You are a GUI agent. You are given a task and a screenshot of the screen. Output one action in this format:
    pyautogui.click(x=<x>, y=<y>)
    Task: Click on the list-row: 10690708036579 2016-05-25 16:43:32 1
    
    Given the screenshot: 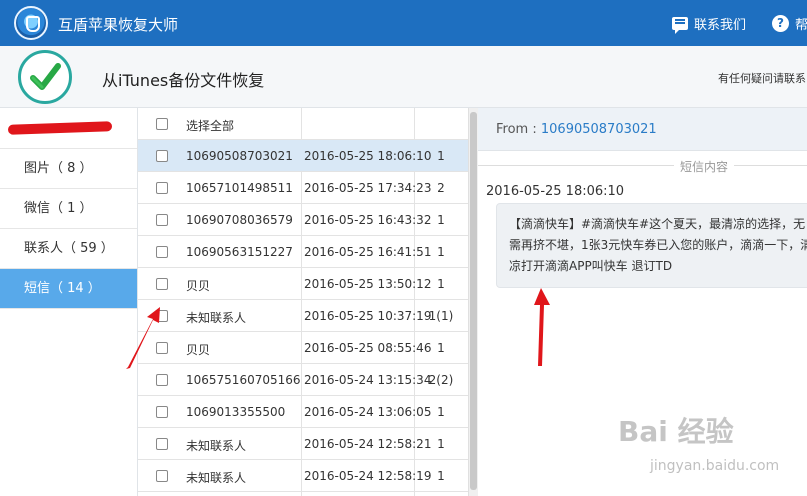 What is the action you would take?
    pyautogui.click(x=303, y=220)
    